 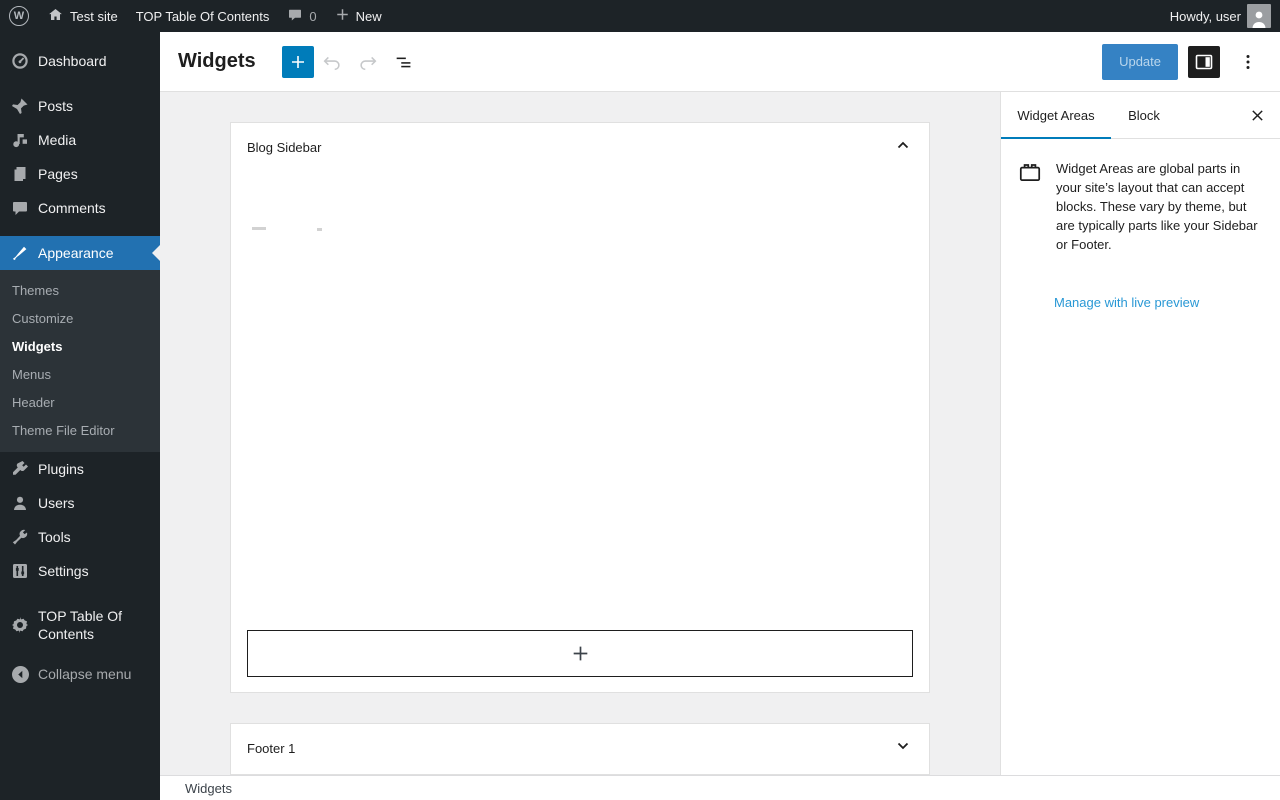 What do you see at coordinates (20, 174) in the screenshot?
I see `pages-icon` at bounding box center [20, 174].